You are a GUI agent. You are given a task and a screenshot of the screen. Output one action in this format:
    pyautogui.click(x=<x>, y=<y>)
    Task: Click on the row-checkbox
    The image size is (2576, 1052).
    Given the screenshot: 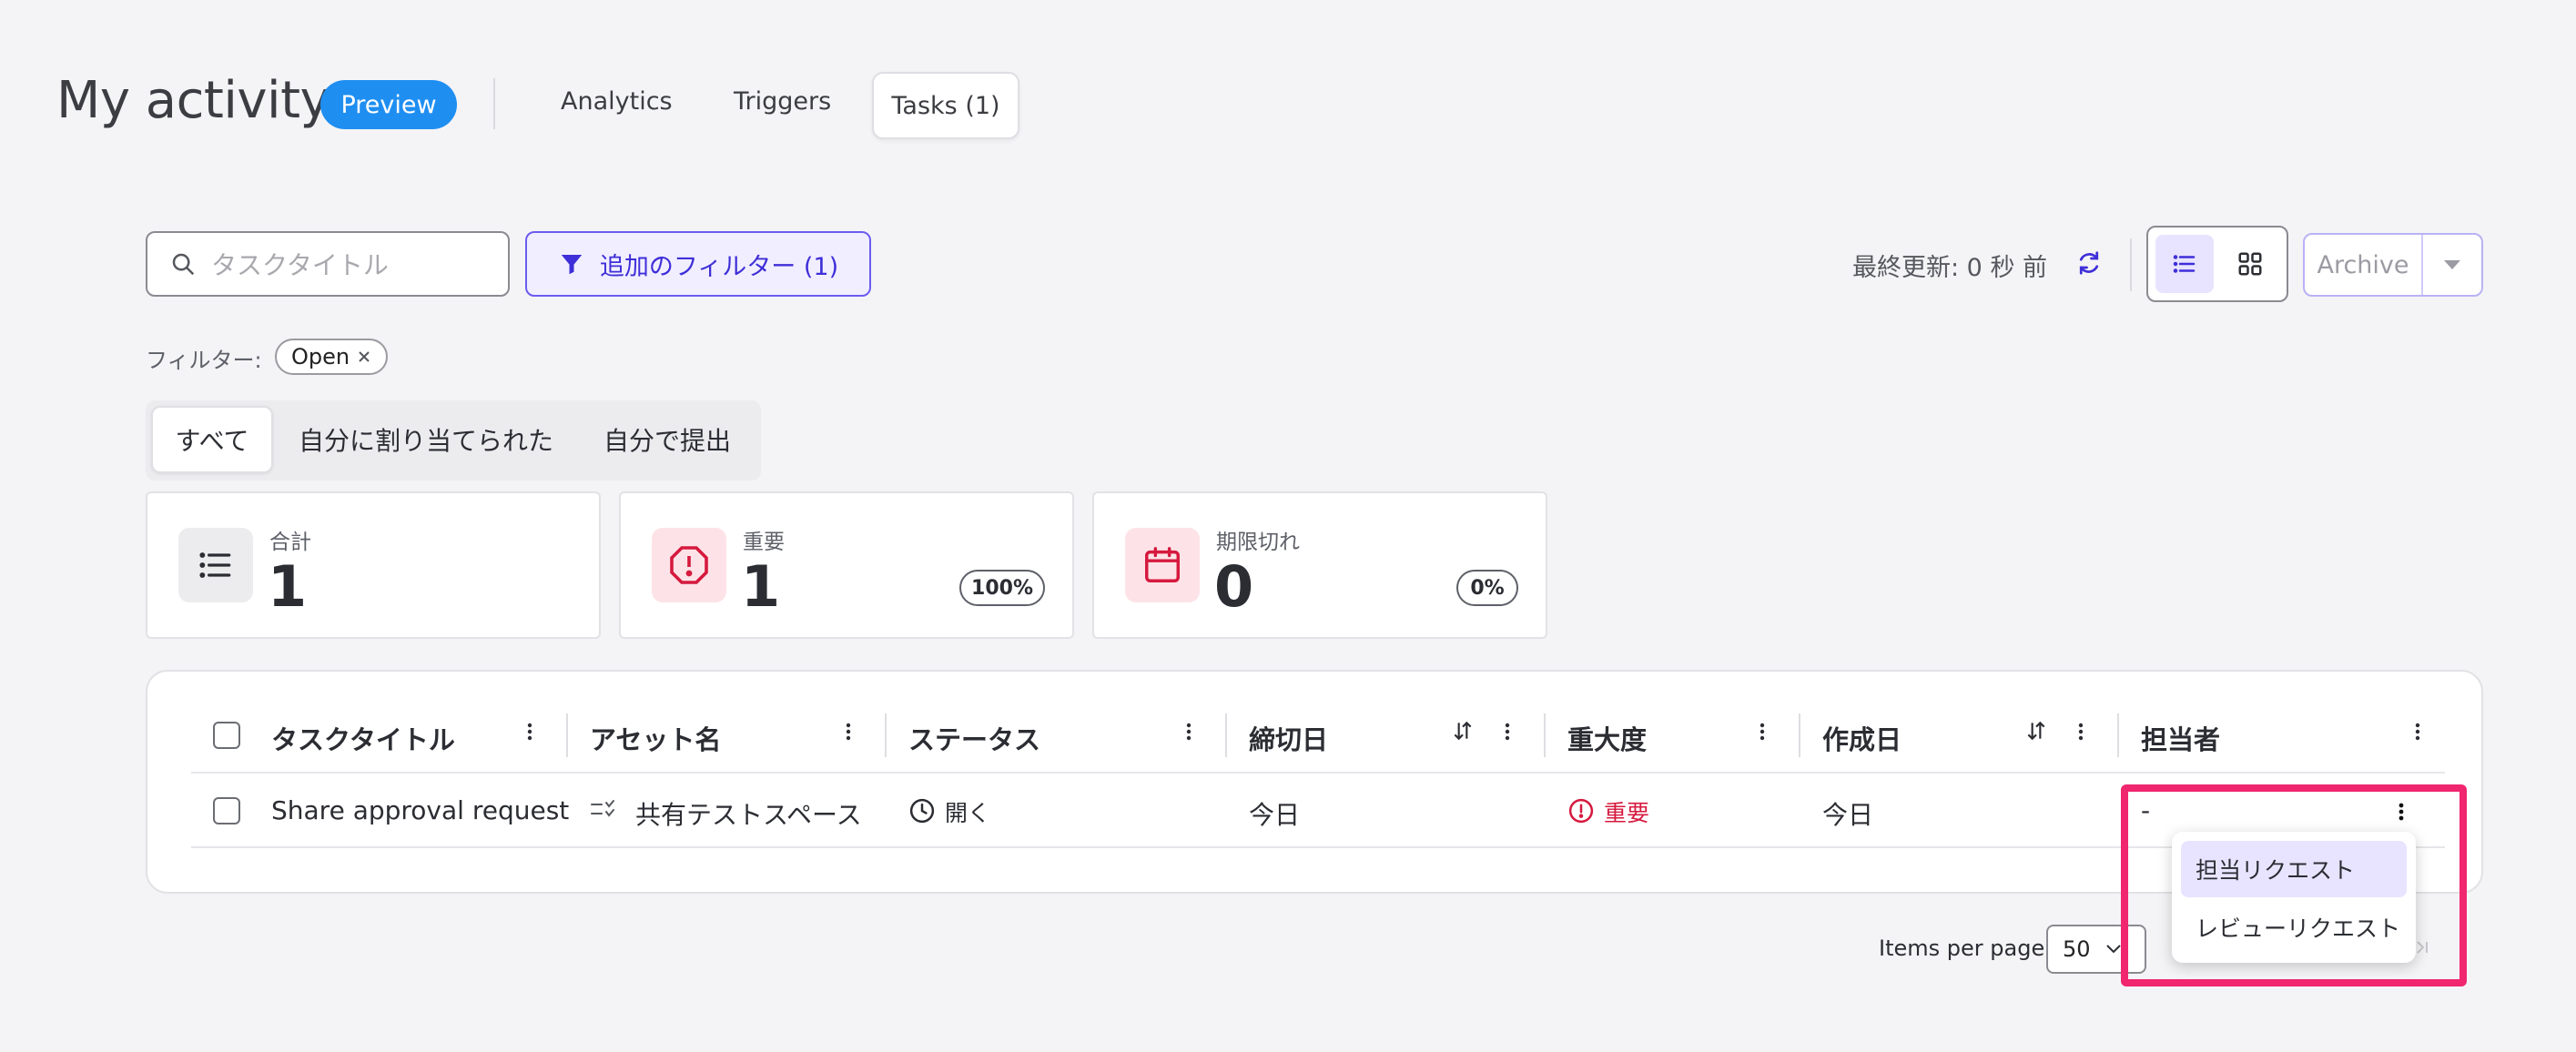 What is the action you would take?
    pyautogui.click(x=226, y=810)
    